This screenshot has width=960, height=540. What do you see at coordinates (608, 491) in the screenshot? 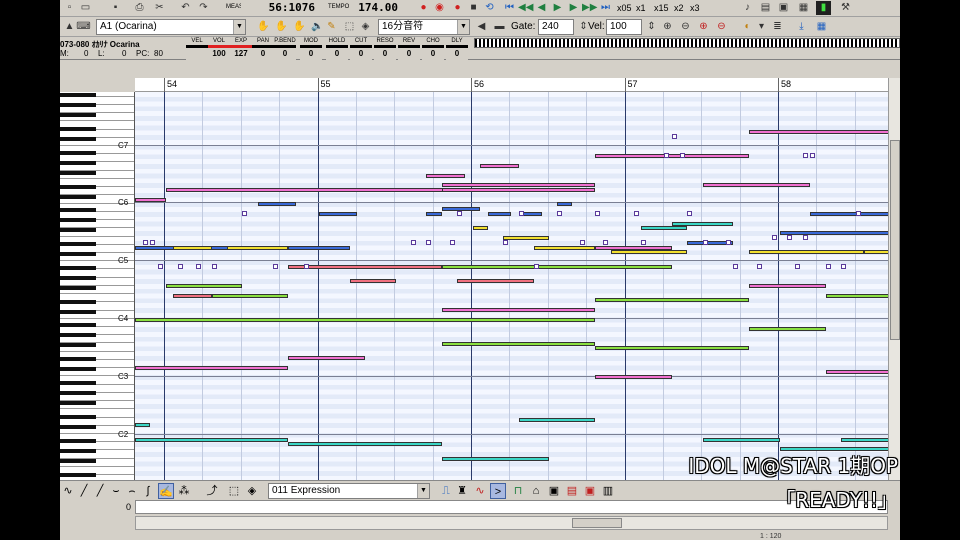
I see `level-icon: ▥` at bounding box center [608, 491].